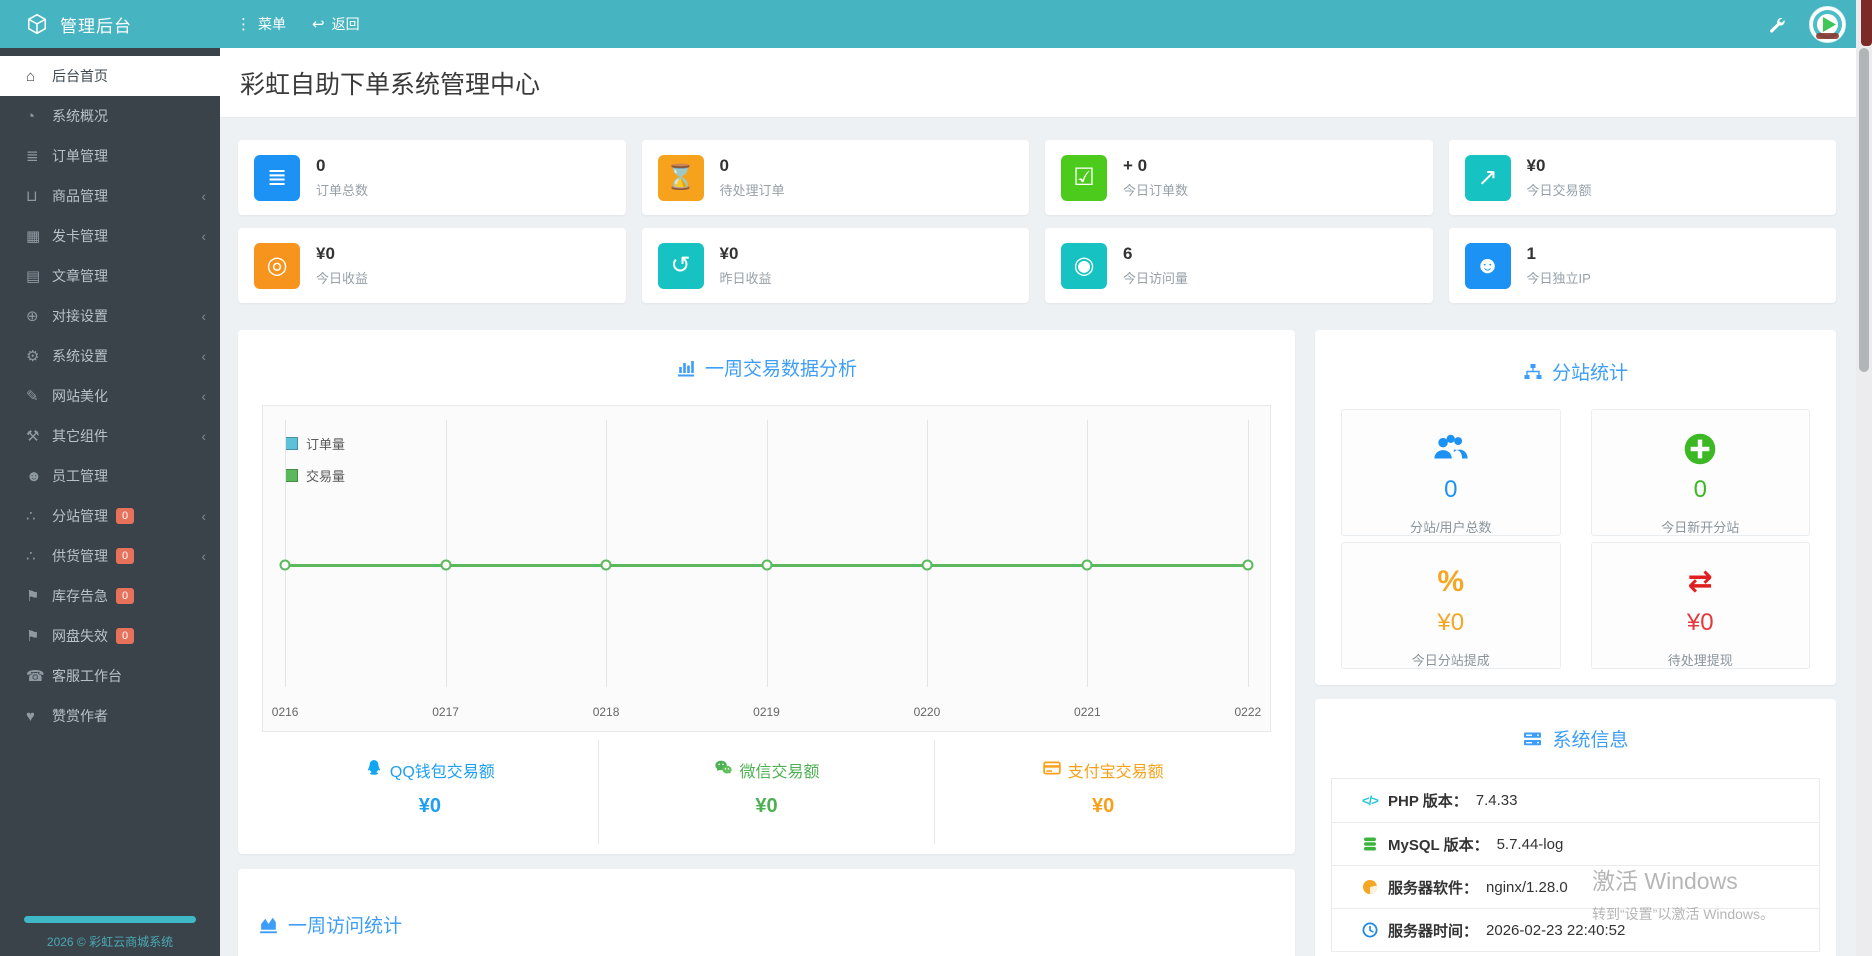 This screenshot has width=1872, height=956. Describe the element at coordinates (110, 716) in the screenshot. I see `sidebar-item-17: ♥ 赞赏作者` at that location.